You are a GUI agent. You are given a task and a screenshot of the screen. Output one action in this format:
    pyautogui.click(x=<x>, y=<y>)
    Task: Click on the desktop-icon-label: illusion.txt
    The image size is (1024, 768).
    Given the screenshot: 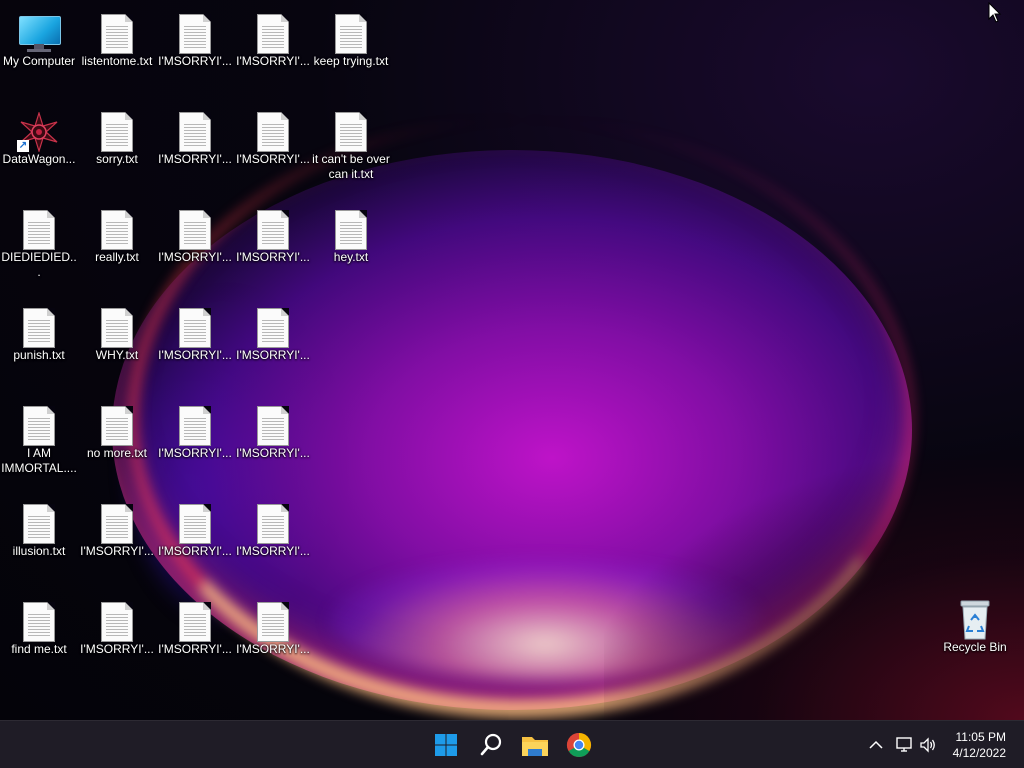 What is the action you would take?
    pyautogui.click(x=39, y=551)
    